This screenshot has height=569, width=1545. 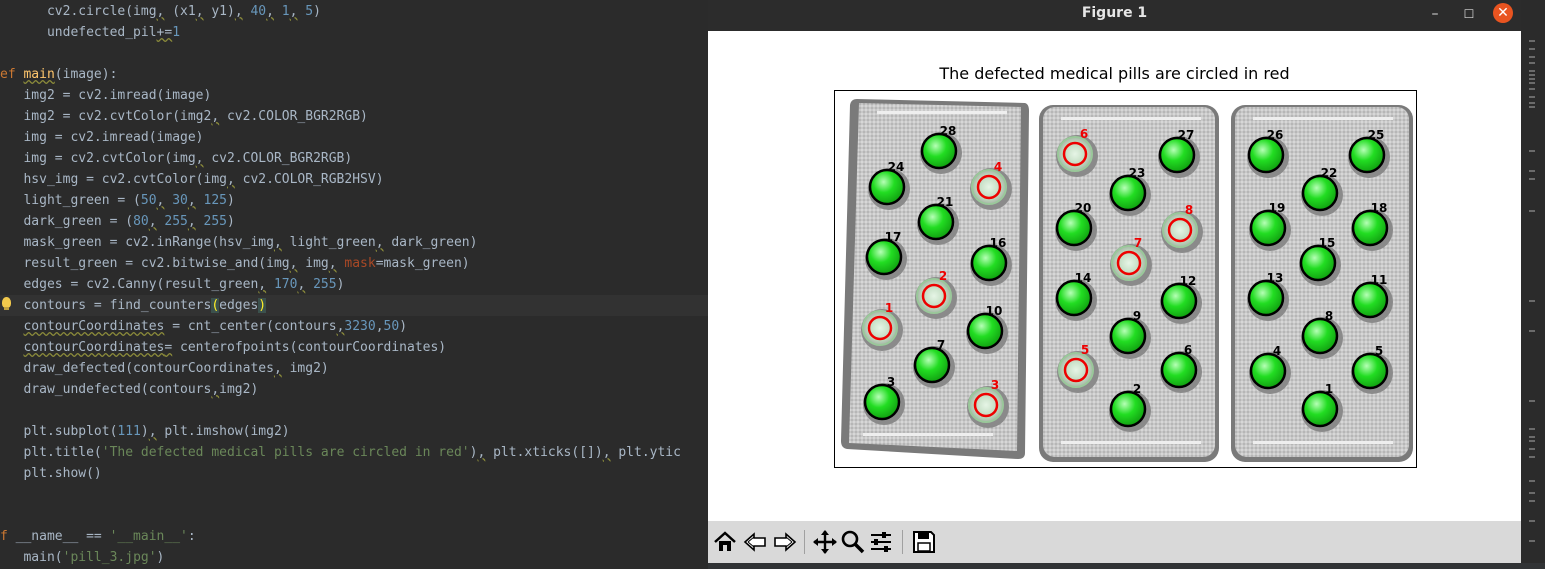 What do you see at coordinates (1329, 316) in the screenshot?
I see `pill-number-label: 8` at bounding box center [1329, 316].